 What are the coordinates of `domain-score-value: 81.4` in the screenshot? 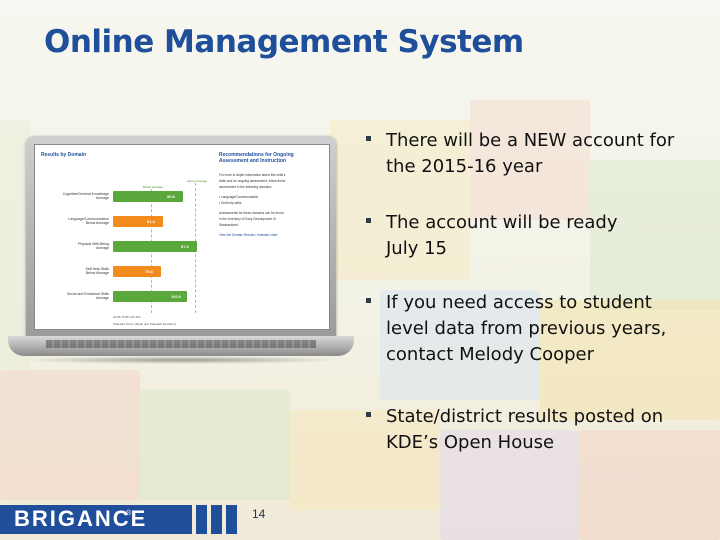 It's located at (151, 221).